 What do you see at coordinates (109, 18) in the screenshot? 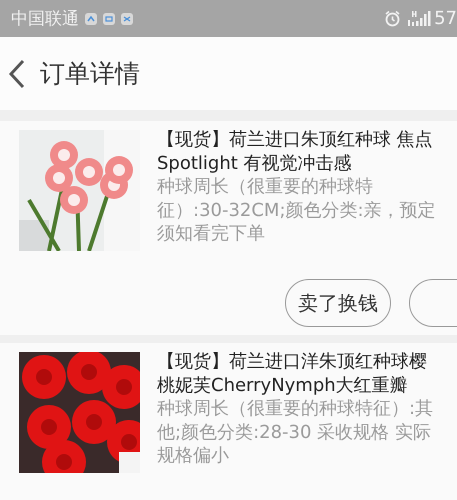
I see `message-icon` at bounding box center [109, 18].